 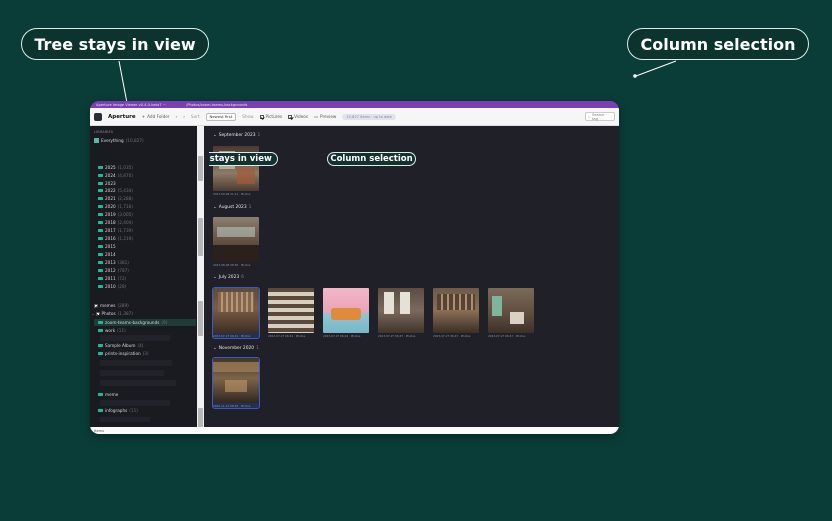 I want to click on sidebar-item-count: (10,827), so click(x=134, y=140).